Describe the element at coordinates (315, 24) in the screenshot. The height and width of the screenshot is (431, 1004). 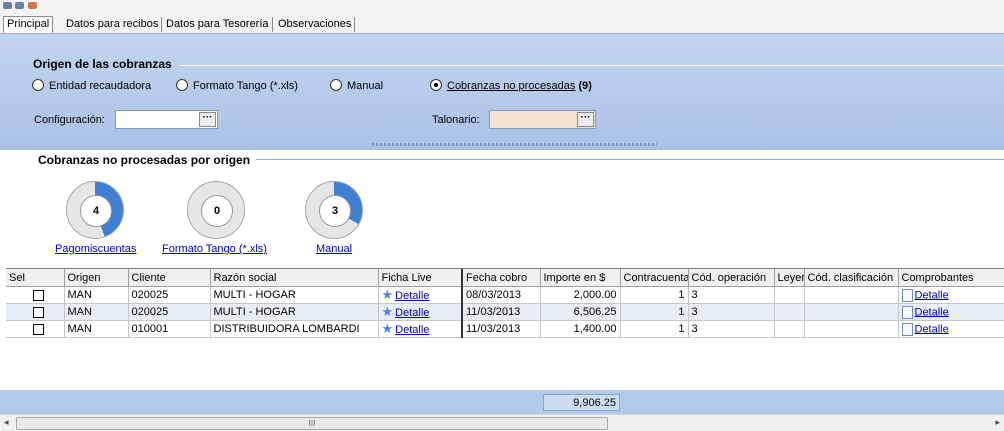
I see `tab-observaciones: Observaciones` at that location.